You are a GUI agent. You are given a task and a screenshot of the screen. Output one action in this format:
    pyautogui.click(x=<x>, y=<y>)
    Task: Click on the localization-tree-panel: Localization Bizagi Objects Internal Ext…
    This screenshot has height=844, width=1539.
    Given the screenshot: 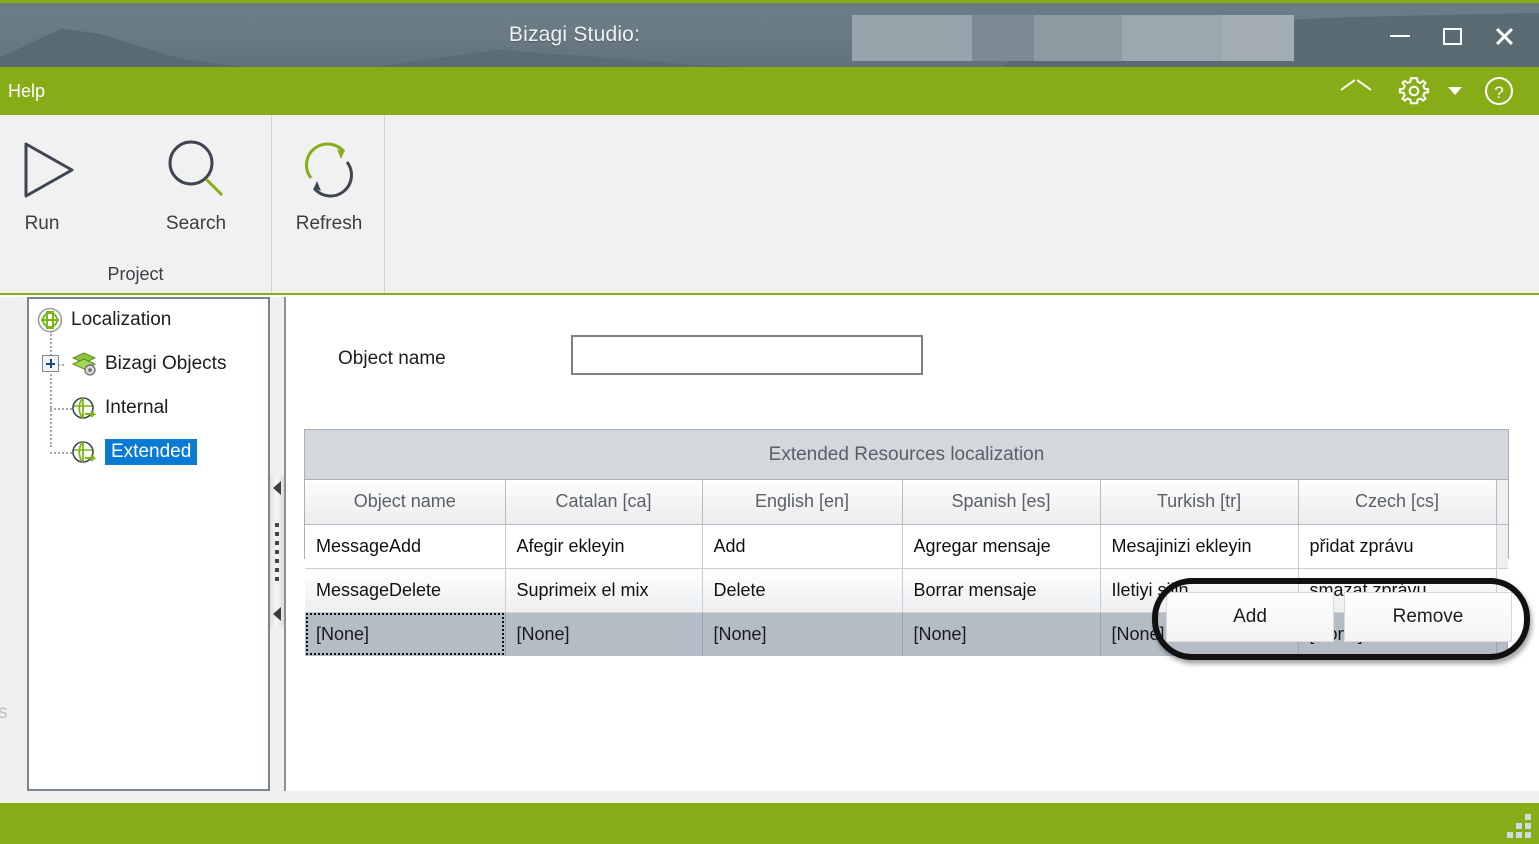 What is the action you would take?
    pyautogui.click(x=148, y=544)
    